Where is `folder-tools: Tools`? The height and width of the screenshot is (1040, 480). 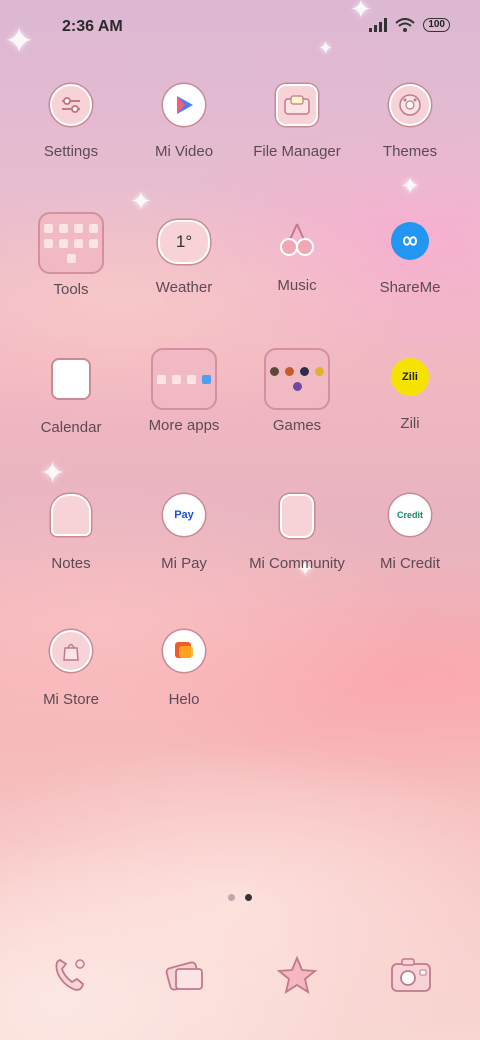 folder-tools: Tools is located at coordinates (71, 255).